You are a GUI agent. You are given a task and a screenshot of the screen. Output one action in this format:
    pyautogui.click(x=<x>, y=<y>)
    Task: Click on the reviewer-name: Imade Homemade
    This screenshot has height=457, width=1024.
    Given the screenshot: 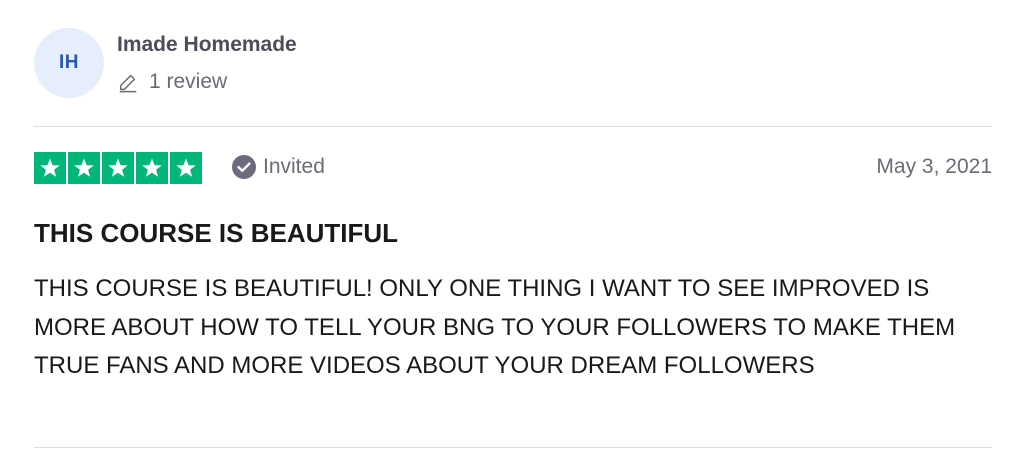 What is the action you would take?
    pyautogui.click(x=207, y=45)
    